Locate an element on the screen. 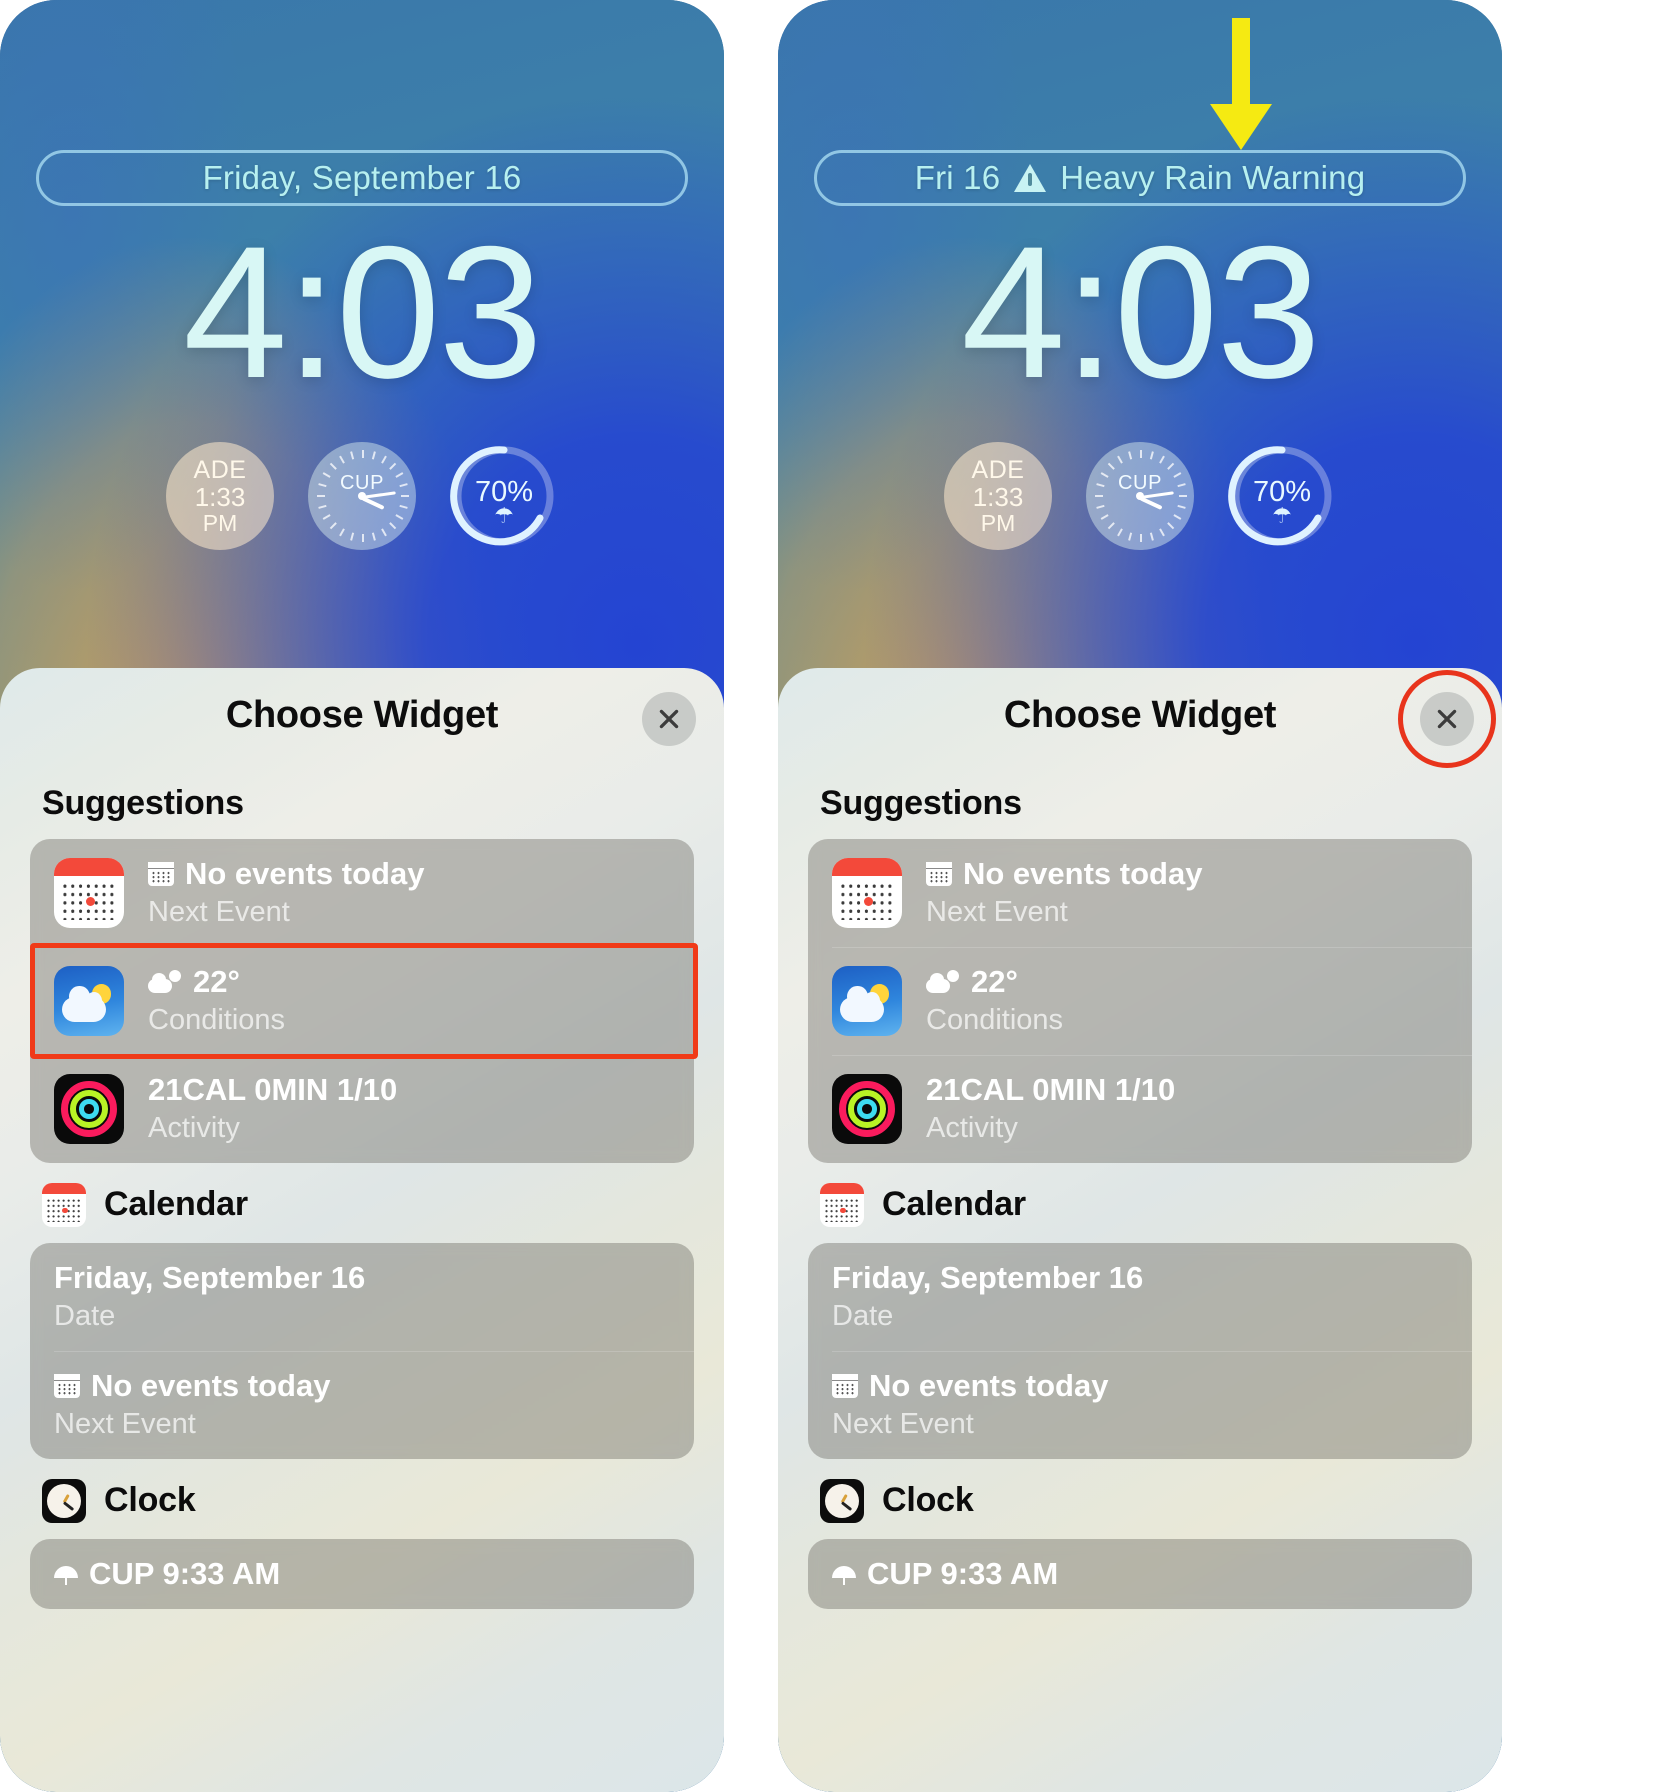 The image size is (1666, 1792). partly-cloudy-icon is located at coordinates (165, 982).